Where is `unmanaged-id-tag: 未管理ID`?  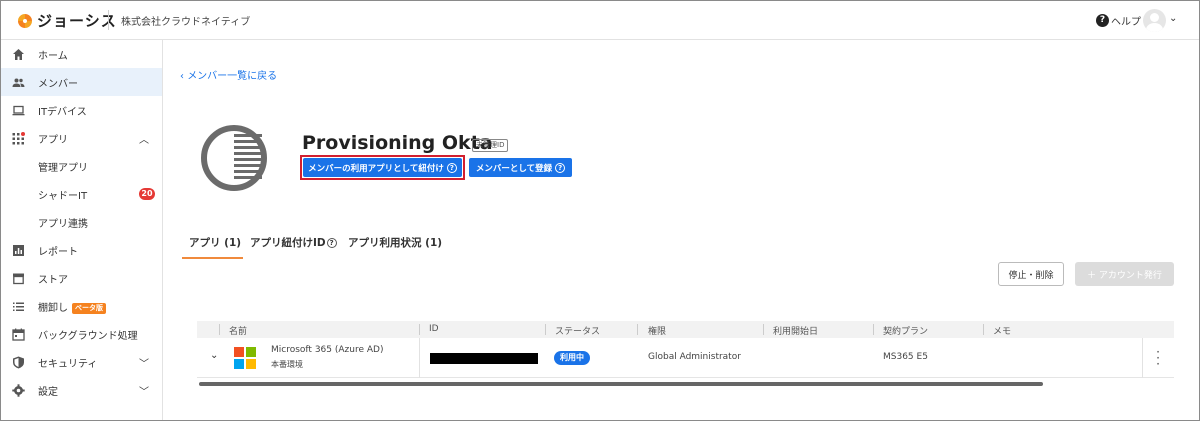
unmanaged-id-tag: 未管理ID is located at coordinates (490, 145).